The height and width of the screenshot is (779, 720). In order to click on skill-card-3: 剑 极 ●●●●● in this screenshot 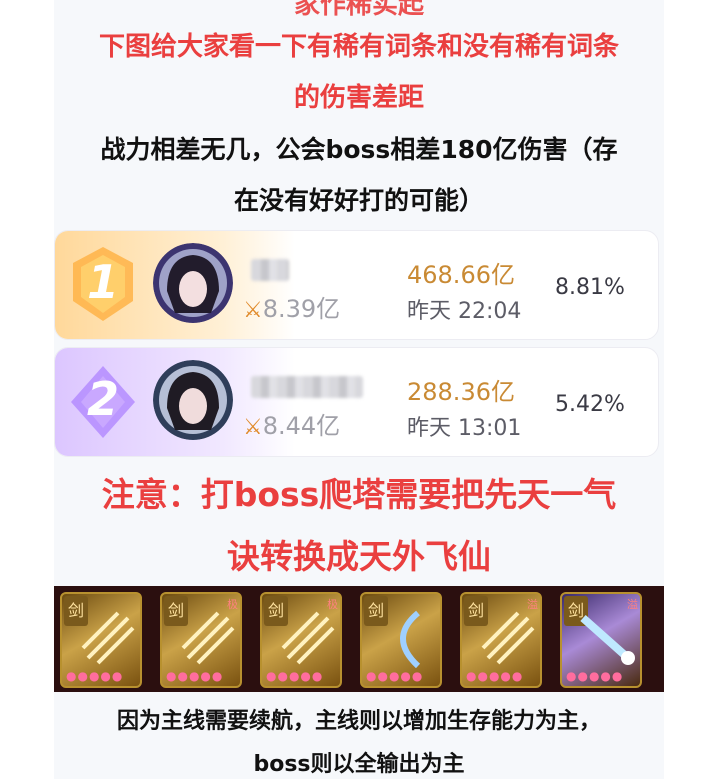, I will do `click(301, 640)`.